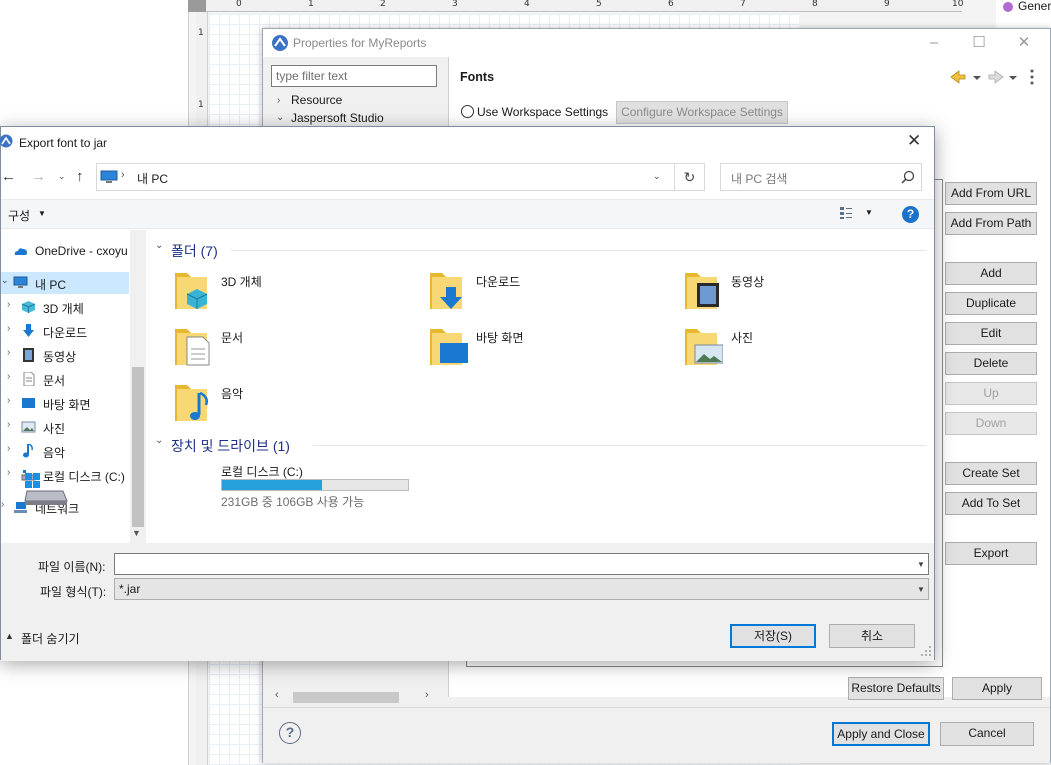 Image resolution: width=1051 pixels, height=765 pixels. I want to click on file-name-input: ▼, so click(521, 564).